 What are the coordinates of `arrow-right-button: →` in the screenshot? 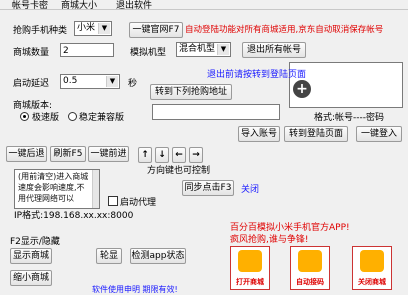 It's located at (196, 155).